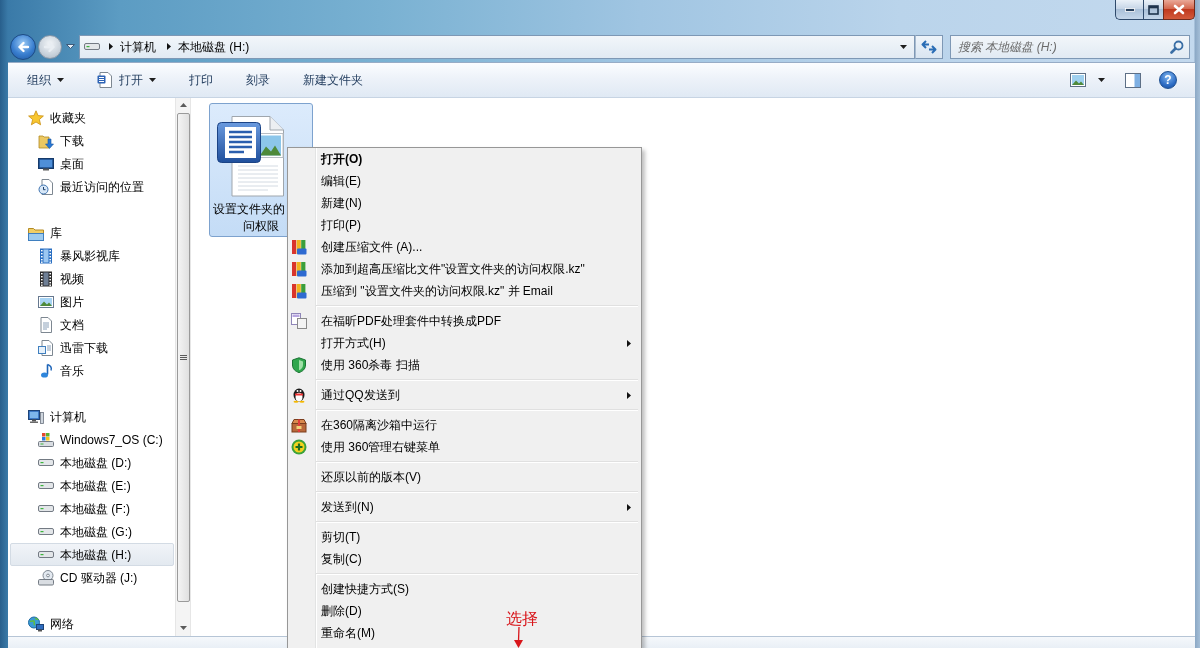 The width and height of the screenshot is (1200, 648). Describe the element at coordinates (92, 439) in the screenshot. I see `sidebar-item: Windows7_OS (C:)` at that location.